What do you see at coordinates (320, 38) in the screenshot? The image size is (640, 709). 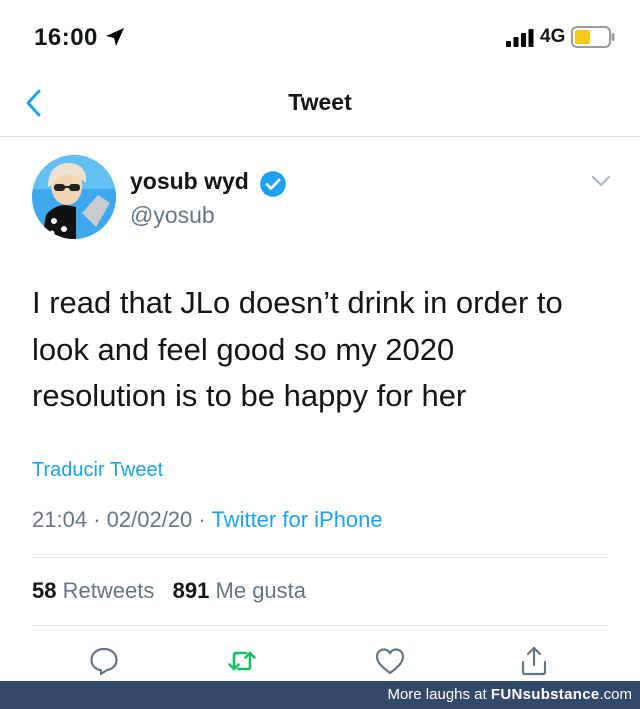 I see `status-bar: 16:00 4G` at bounding box center [320, 38].